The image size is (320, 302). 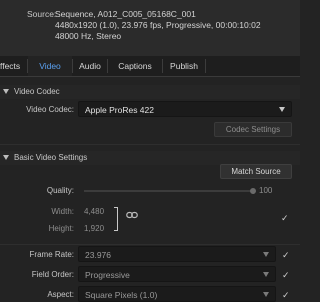 I want to click on frame-rate-match-checkbox: ✓, so click(x=286, y=255).